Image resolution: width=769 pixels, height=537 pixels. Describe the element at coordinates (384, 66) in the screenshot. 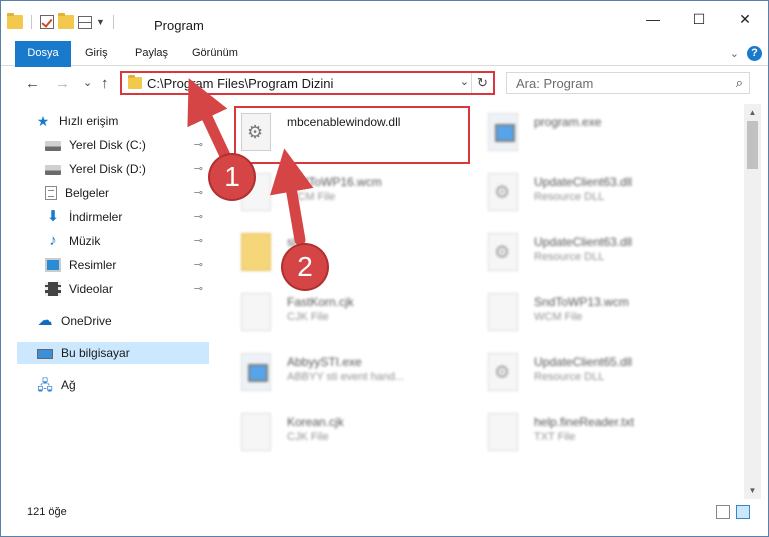

I see `ribbon-tabs: Dosya Giriş Paylaş Görünüm ⌄ ?` at that location.